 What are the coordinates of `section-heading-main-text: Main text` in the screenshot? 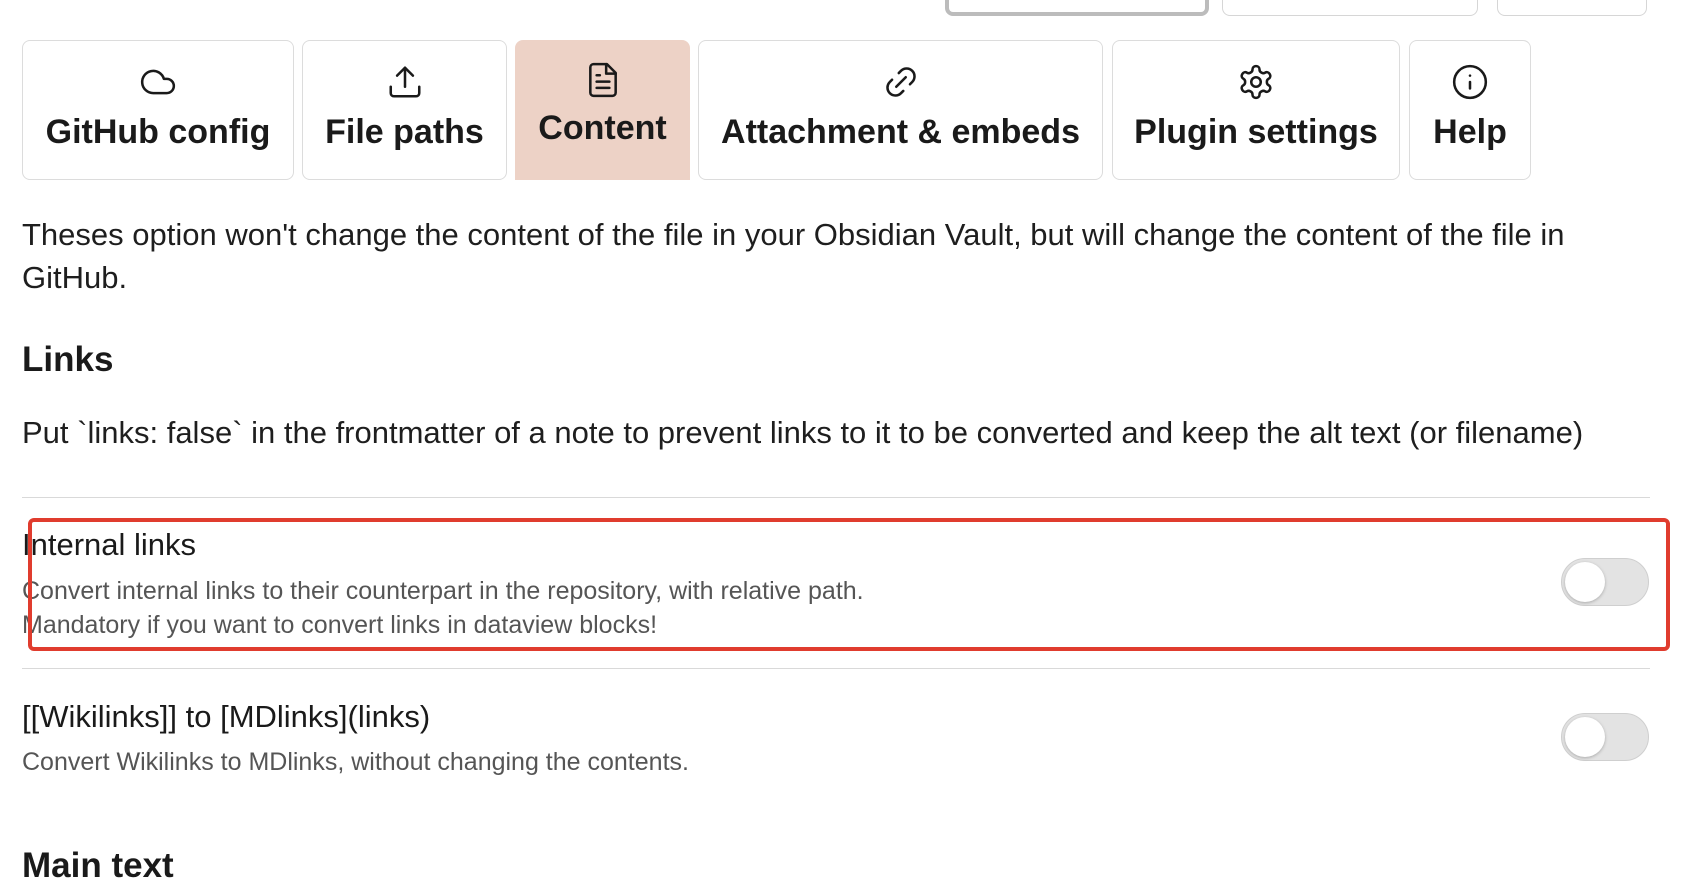 It's located at (98, 864).